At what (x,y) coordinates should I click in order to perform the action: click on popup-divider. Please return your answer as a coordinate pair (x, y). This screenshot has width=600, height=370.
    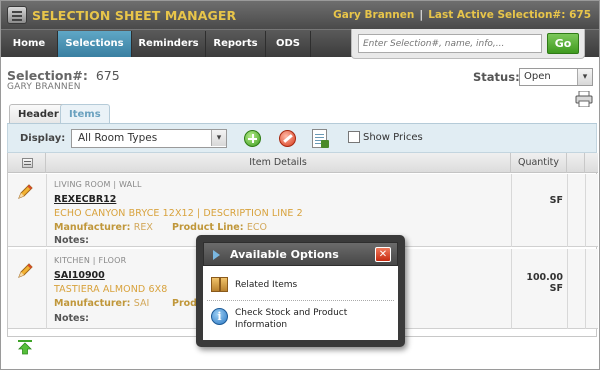
    Looking at the image, I should click on (300, 300).